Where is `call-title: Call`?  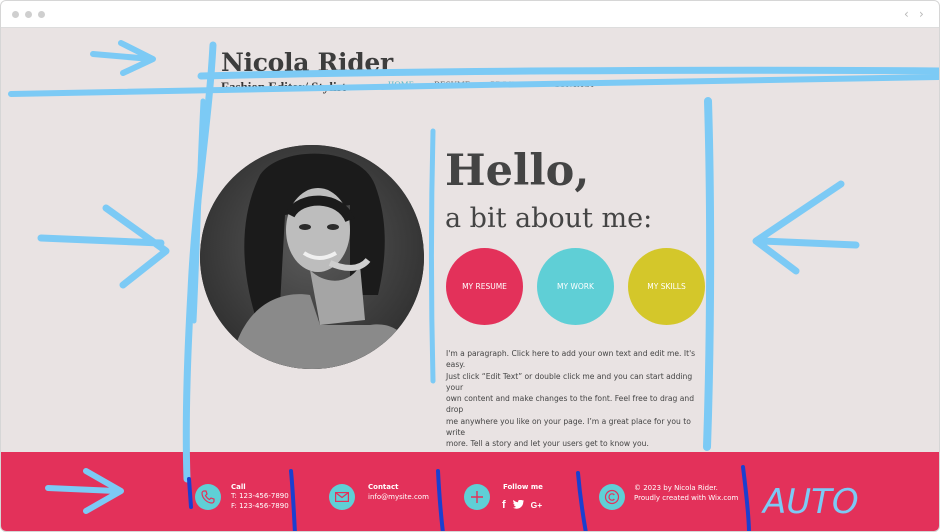 call-title: Call is located at coordinates (238, 487).